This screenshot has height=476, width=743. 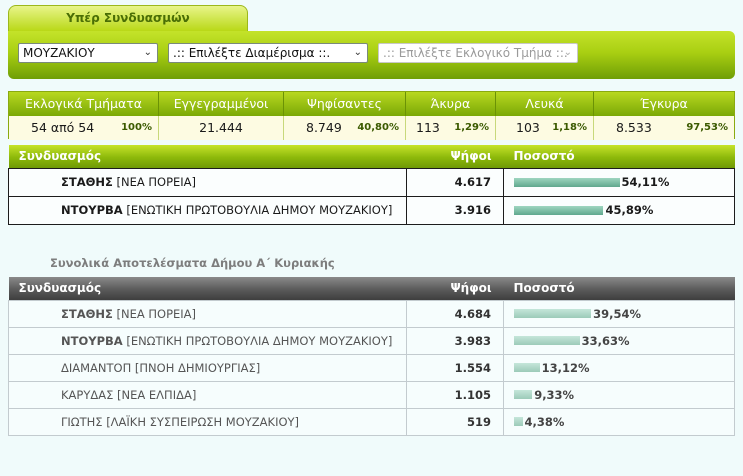 What do you see at coordinates (197, 367) in the screenshot?
I see `party-name: [ΠΝΟΗ ΔΗΜΙΟΥΡΓΙΑΣ]` at bounding box center [197, 367].